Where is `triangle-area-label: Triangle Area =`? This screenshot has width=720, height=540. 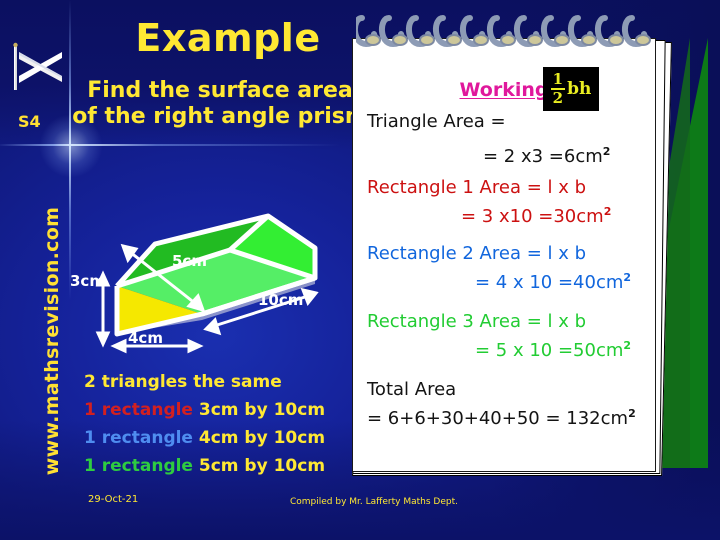 triangle-area-label: Triangle Area = is located at coordinates (436, 121).